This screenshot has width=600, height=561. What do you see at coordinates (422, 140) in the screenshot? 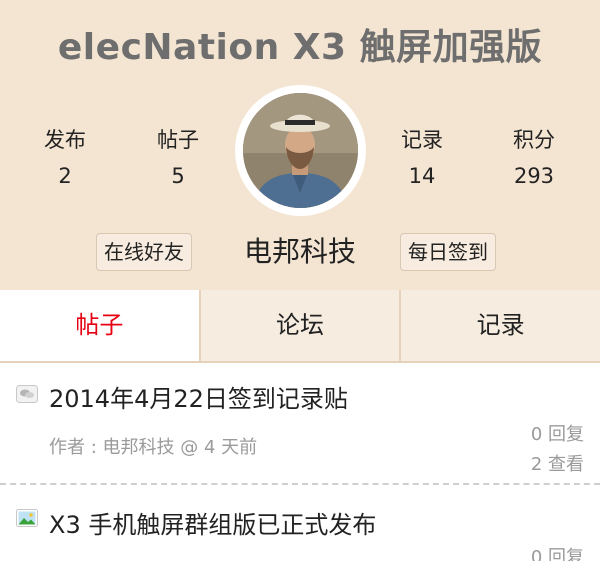
I see `stat-records-label: 记录` at bounding box center [422, 140].